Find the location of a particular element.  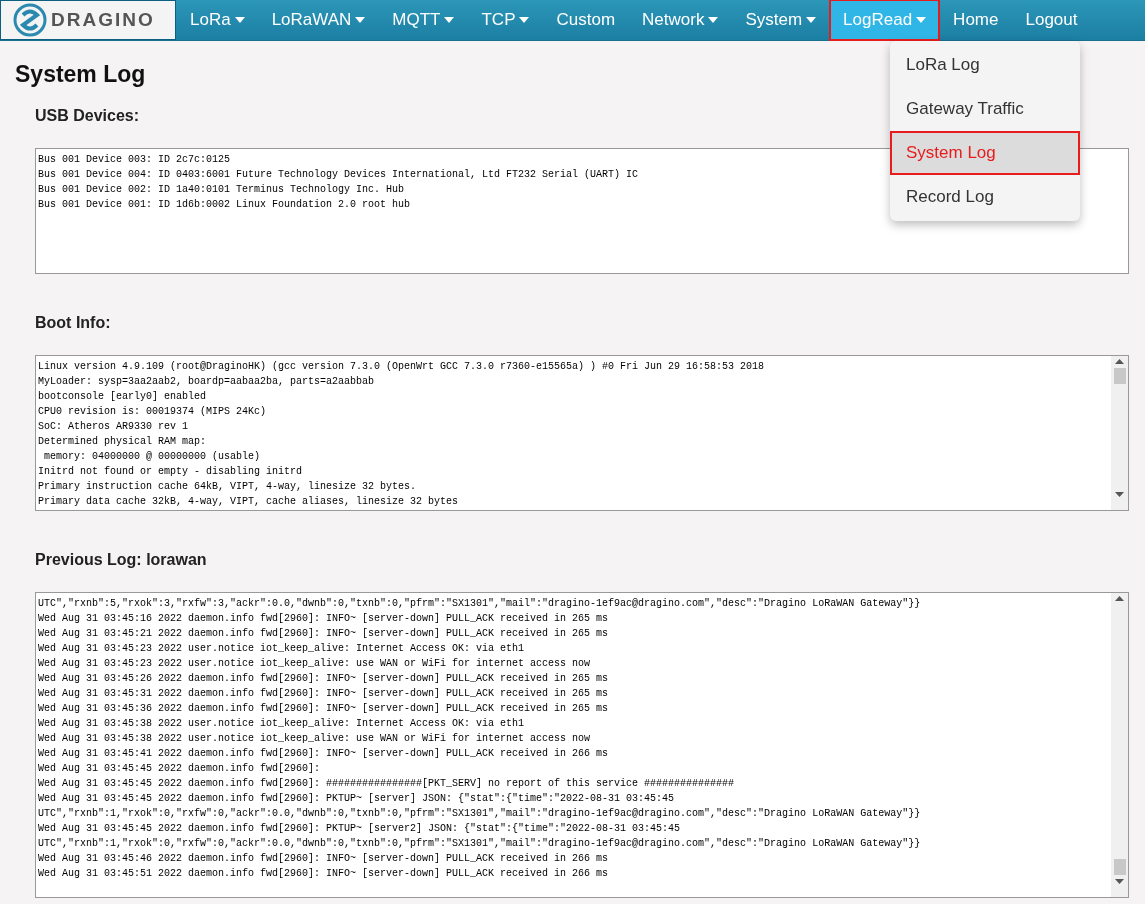

log-line: Wed Aug 31 03:45:41 2022 daemon.info fwd[2960]: INFO~ [server-down] PULL_ACK received in 266 ms is located at coordinates (323, 753).